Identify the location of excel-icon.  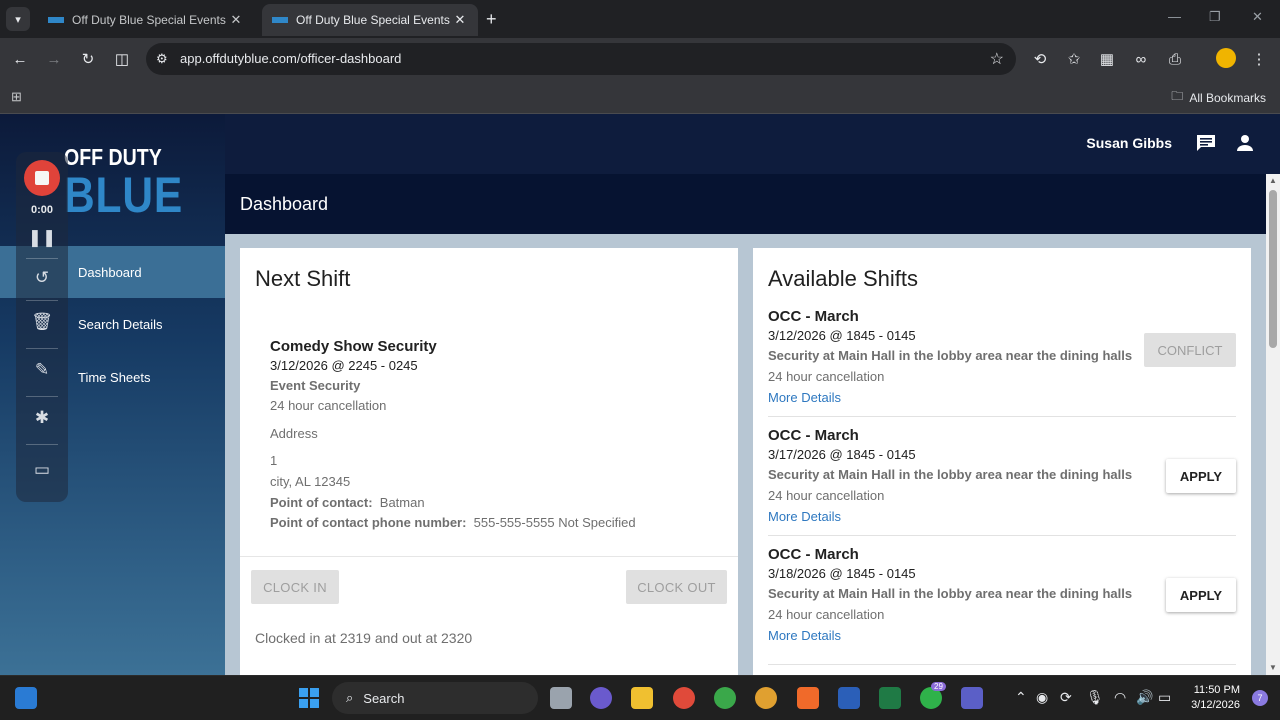
(890, 698).